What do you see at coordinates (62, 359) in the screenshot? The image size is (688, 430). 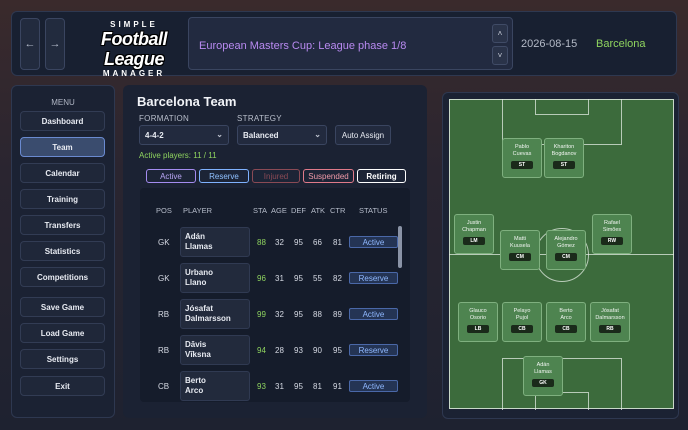 I see `menu-settings-button: Settings` at bounding box center [62, 359].